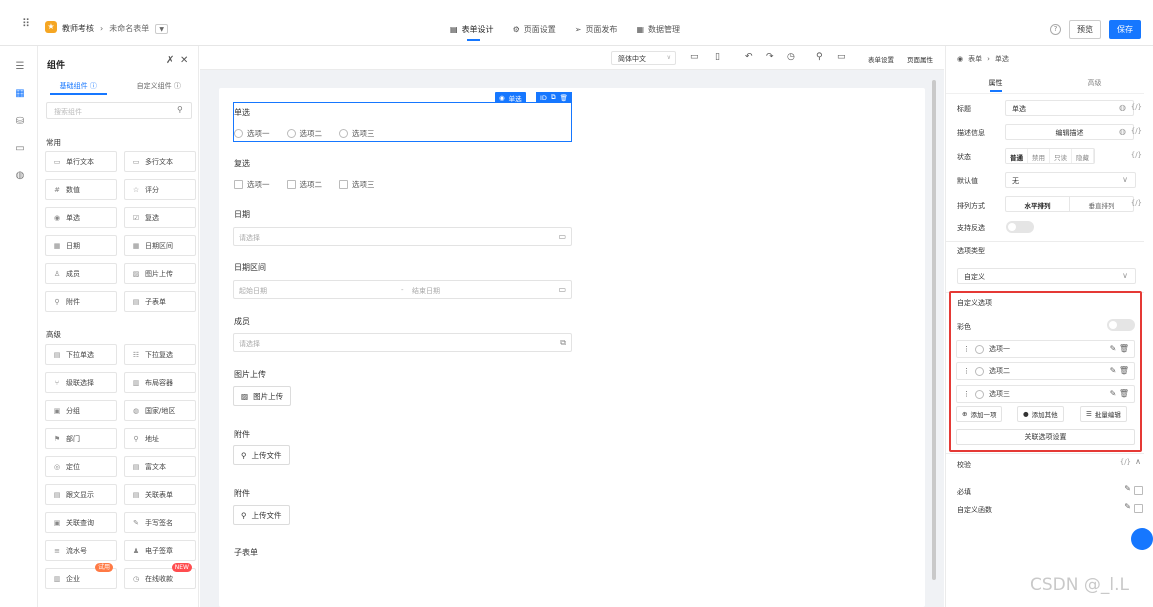 Image resolution: width=1153 pixels, height=607 pixels. Describe the element at coordinates (1142, 539) in the screenshot. I see `floating-help-button` at that location.